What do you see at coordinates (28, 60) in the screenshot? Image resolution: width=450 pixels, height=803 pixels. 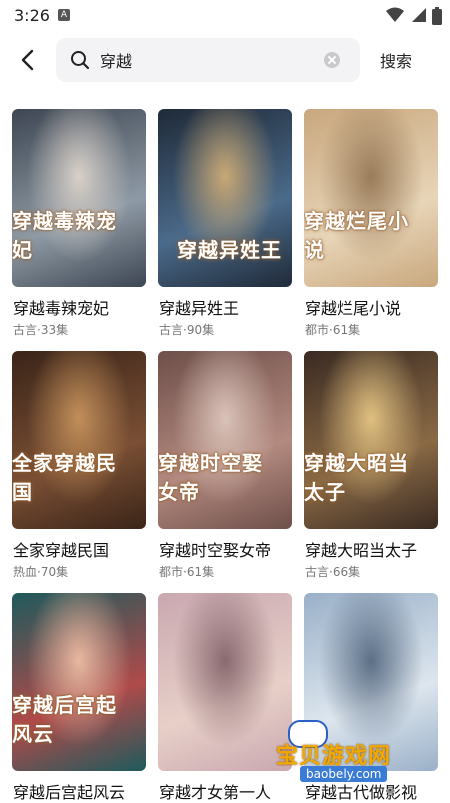 I see `back-arrow-icon` at bounding box center [28, 60].